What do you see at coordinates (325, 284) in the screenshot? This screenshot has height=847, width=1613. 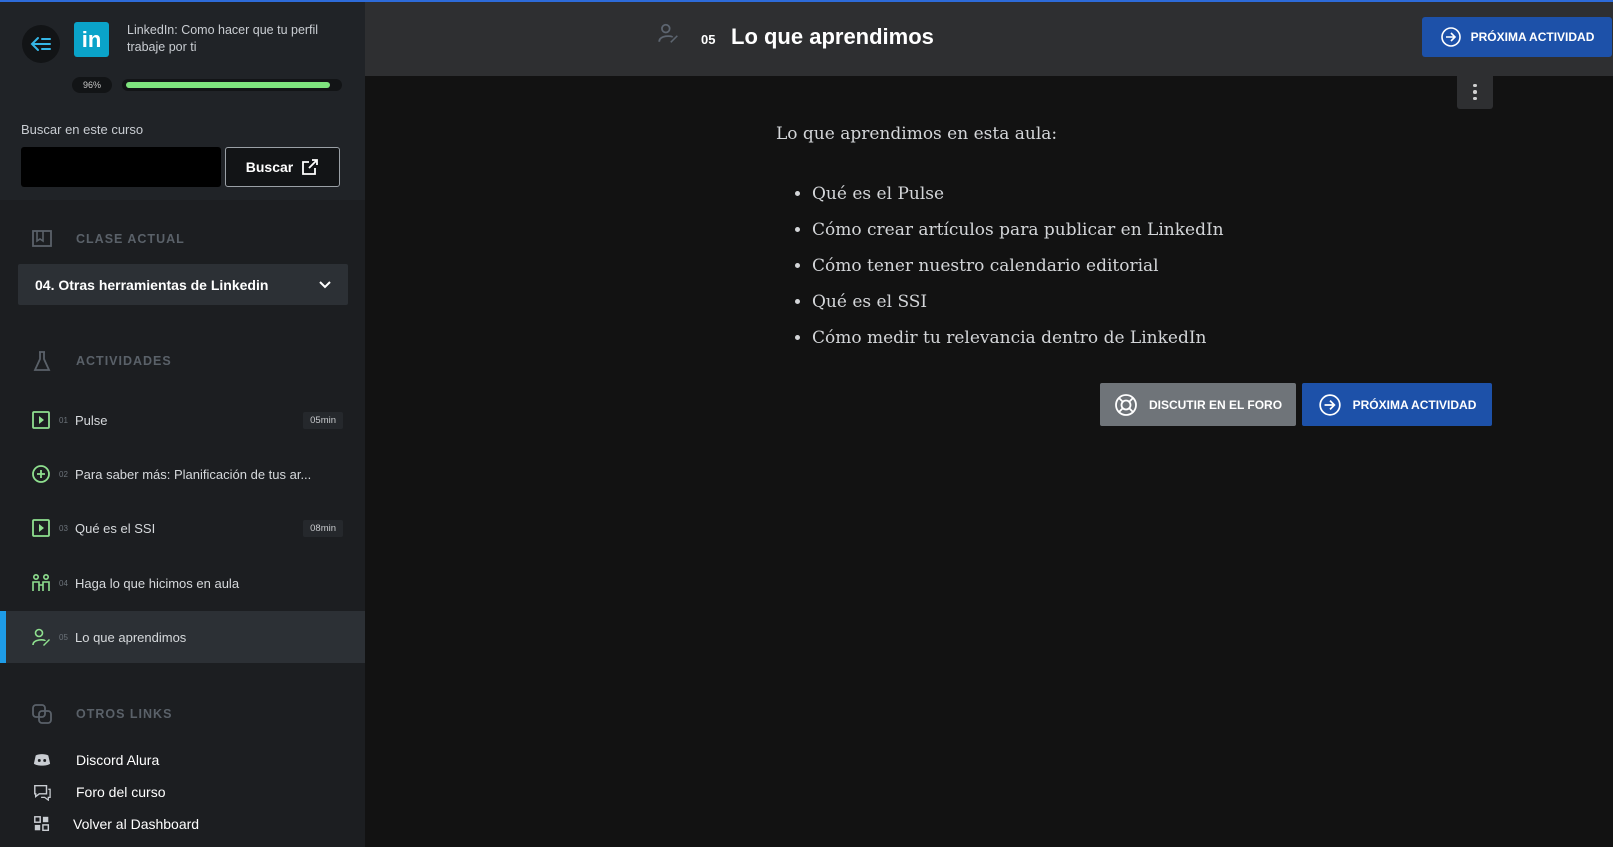 I see `chevron-down-icon` at bounding box center [325, 284].